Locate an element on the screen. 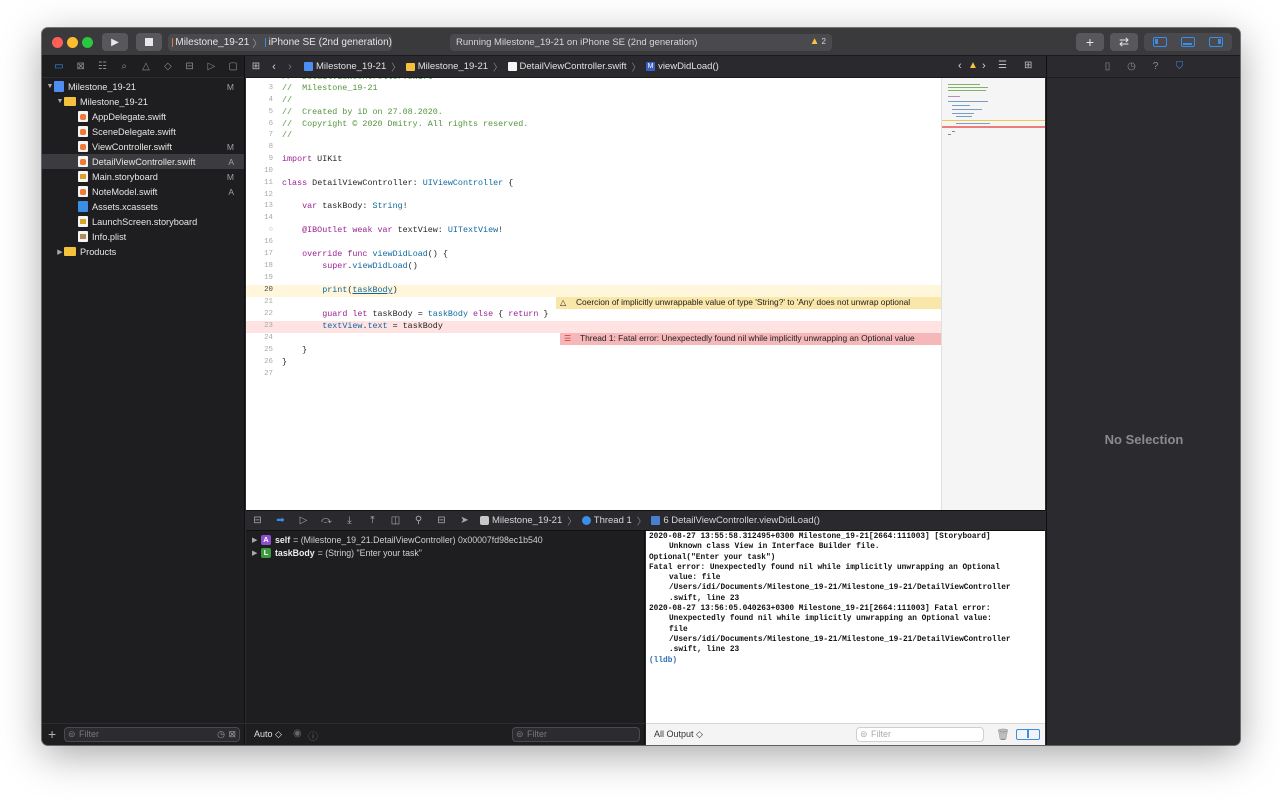 This screenshot has height=800, width=1280. breadcrumb-item: M viewDidLoad() is located at coordinates (682, 66).